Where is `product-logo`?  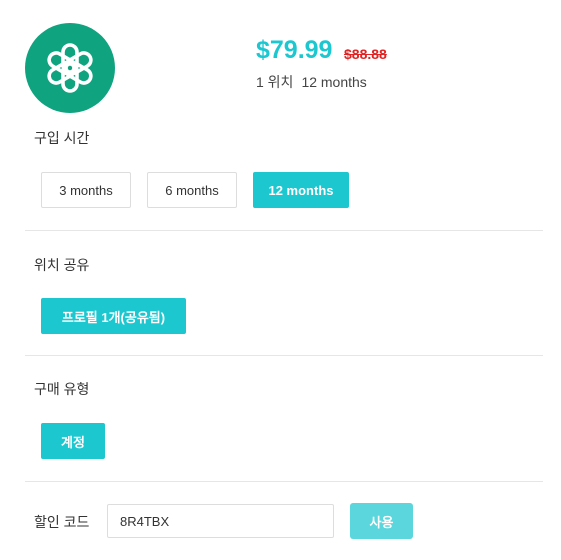
product-logo is located at coordinates (70, 68).